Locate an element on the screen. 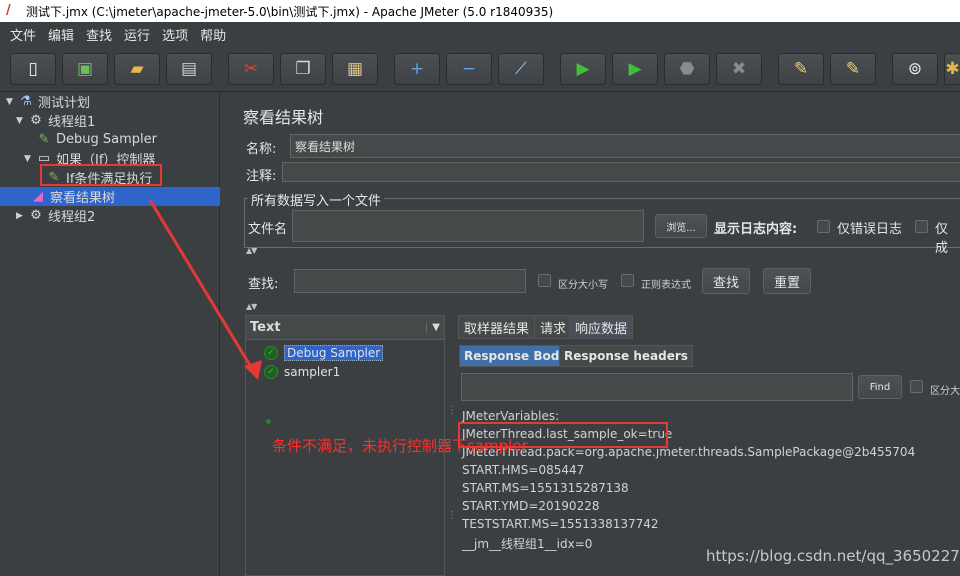  highlight-box-if-sampler is located at coordinates (101, 175).